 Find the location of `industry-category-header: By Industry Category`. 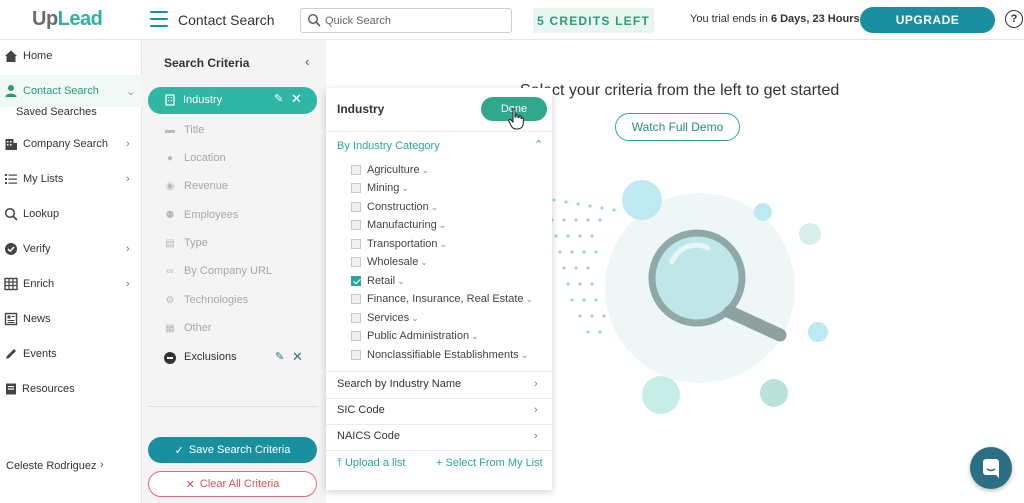

industry-category-header: By Industry Category is located at coordinates (388, 146).